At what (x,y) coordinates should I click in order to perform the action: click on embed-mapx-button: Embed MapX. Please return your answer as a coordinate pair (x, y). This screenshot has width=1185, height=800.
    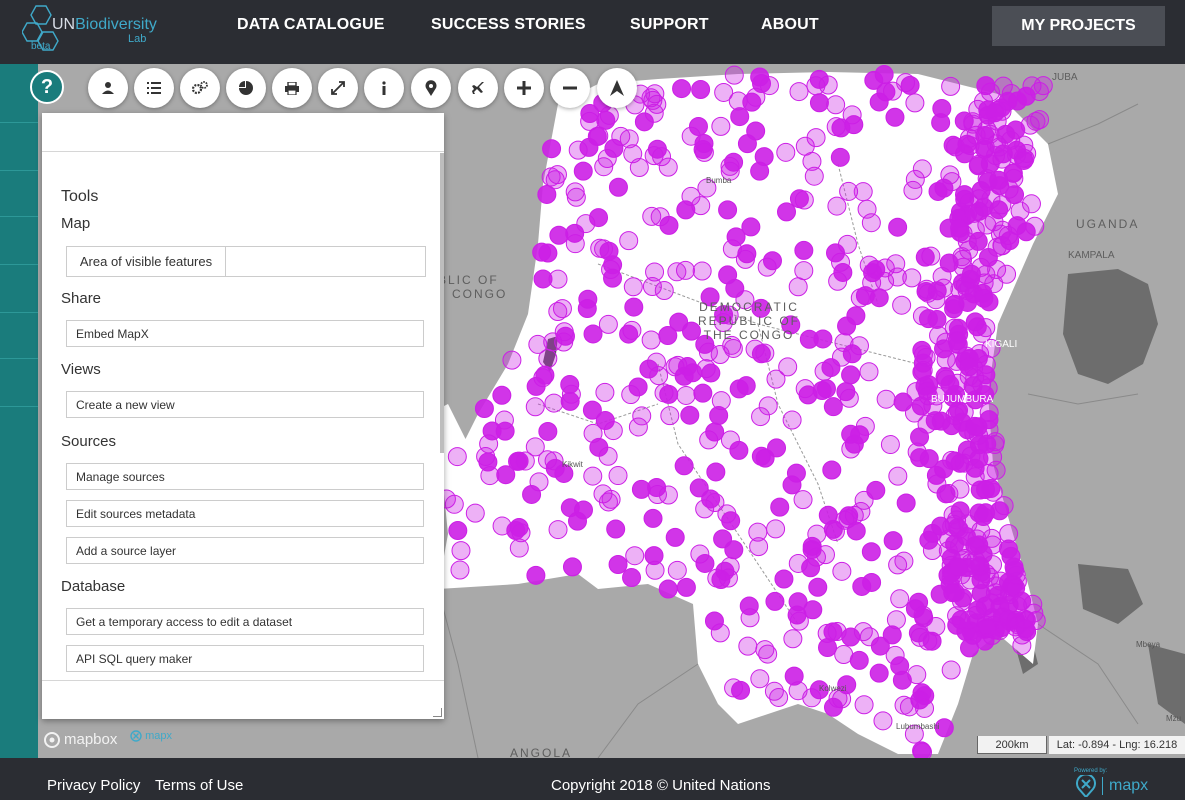
    Looking at the image, I should click on (245, 333).